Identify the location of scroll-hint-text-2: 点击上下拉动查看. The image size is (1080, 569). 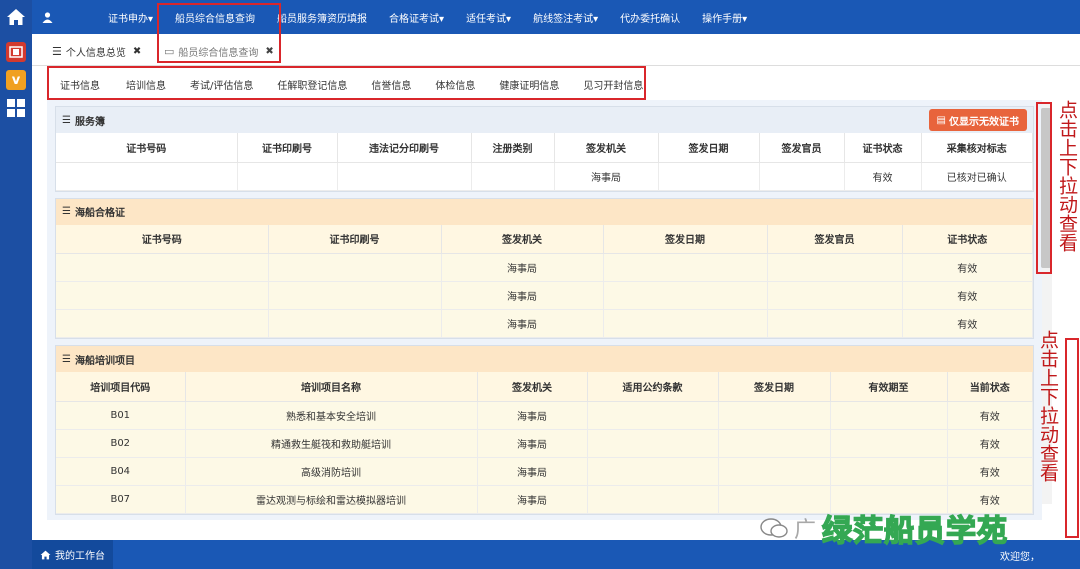
(1048, 406).